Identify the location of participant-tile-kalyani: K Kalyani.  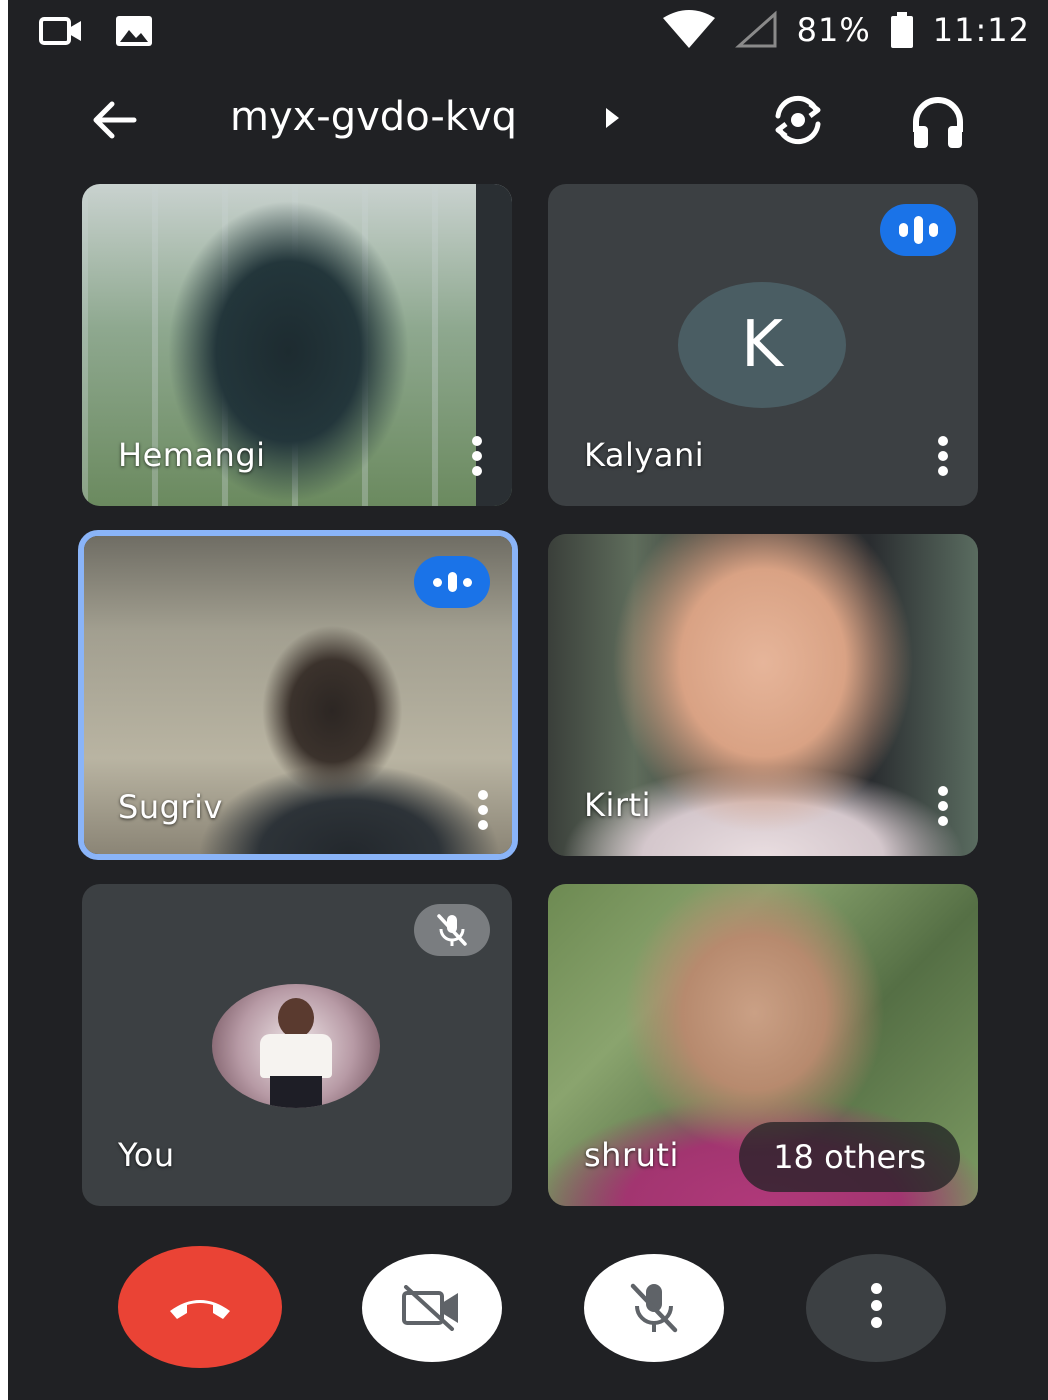
(763, 345).